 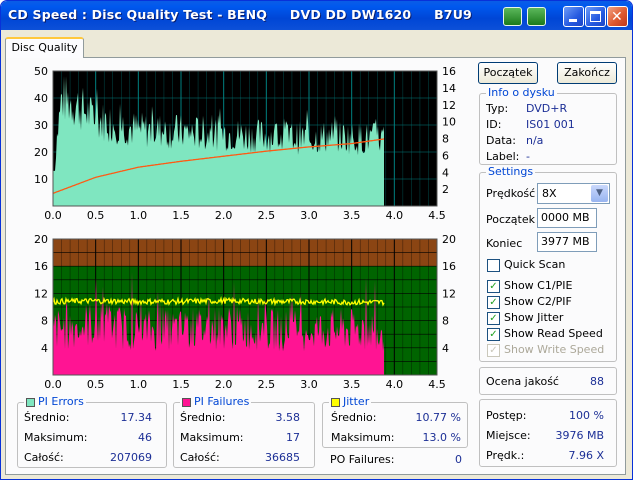 I want to click on chevron-down-icon: ▼, so click(x=599, y=193).